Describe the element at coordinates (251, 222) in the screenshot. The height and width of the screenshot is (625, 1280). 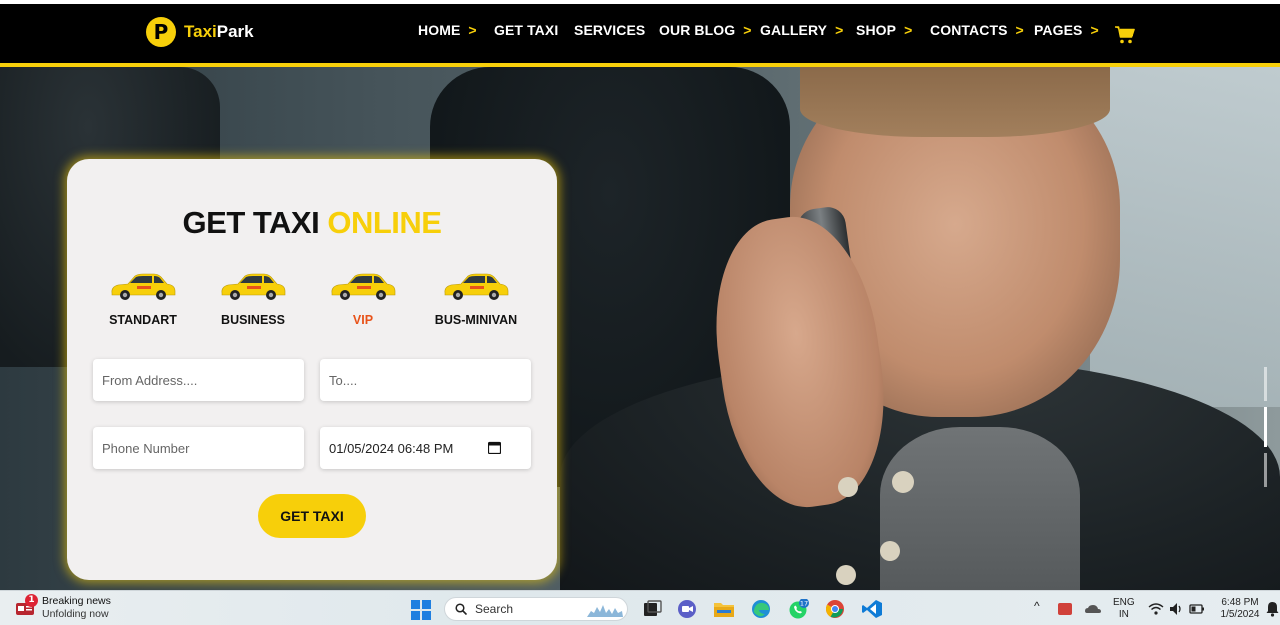
I see `card-title-main: GET TAXI` at that location.